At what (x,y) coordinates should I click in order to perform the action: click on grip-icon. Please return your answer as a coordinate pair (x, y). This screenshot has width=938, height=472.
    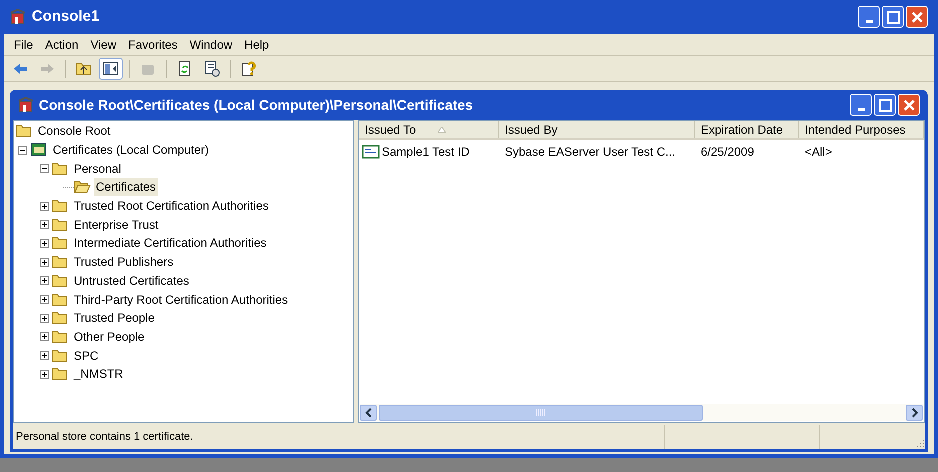
    Looking at the image, I should click on (541, 412).